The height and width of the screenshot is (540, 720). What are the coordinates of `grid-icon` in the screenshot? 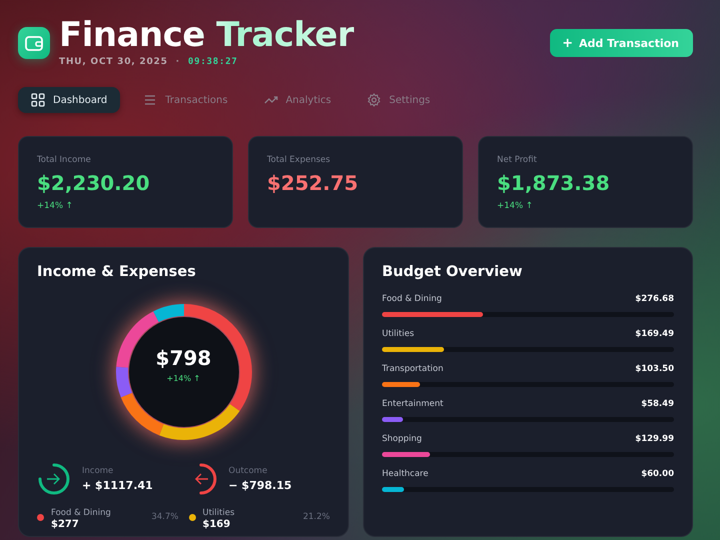 It's located at (38, 100).